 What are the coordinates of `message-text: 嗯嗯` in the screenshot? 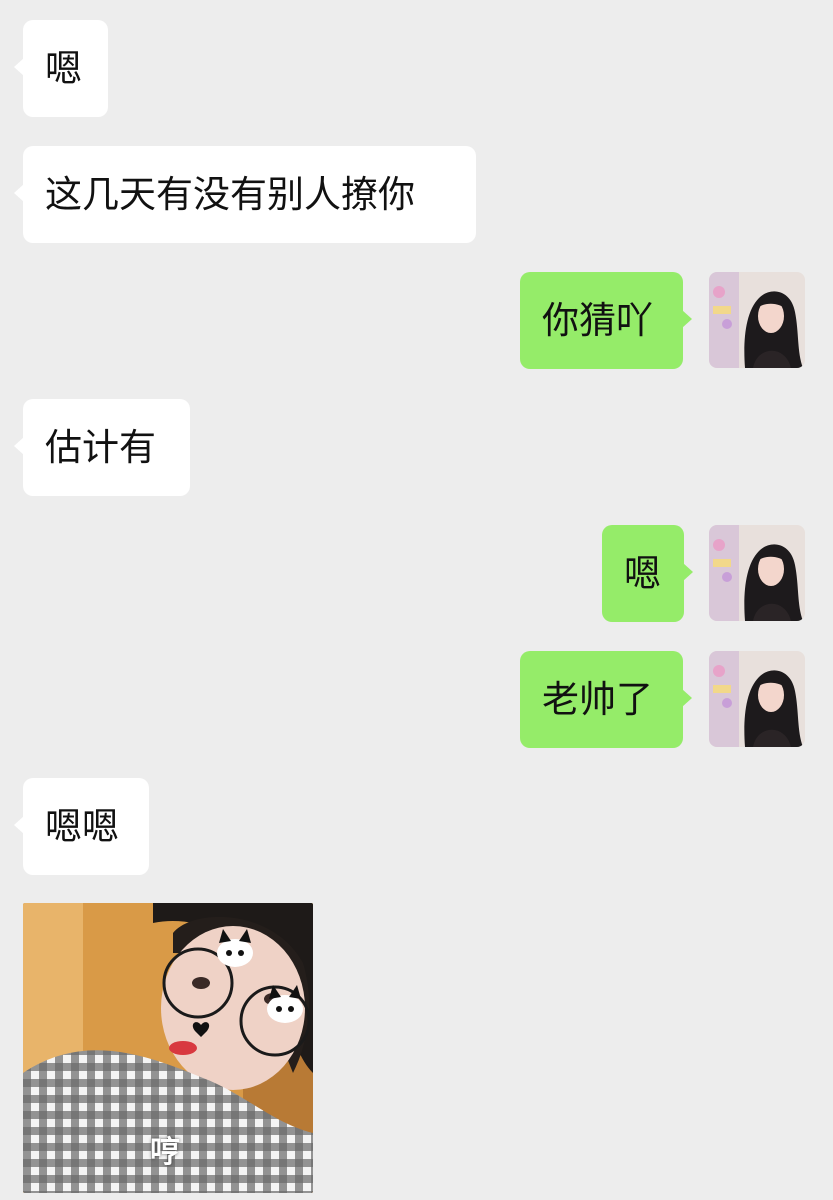 It's located at (82, 826).